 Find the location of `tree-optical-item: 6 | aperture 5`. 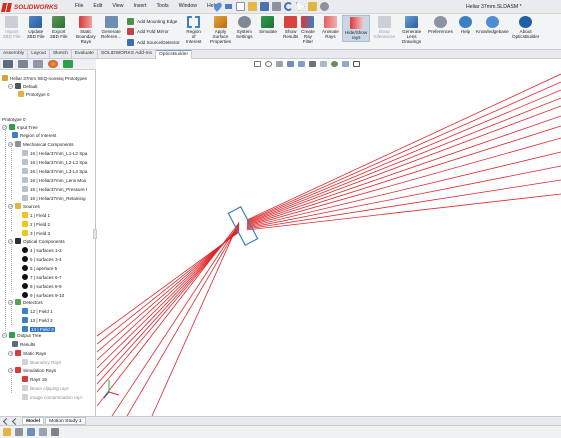

tree-optical-item: 6 | aperture 5 is located at coordinates (39, 268).